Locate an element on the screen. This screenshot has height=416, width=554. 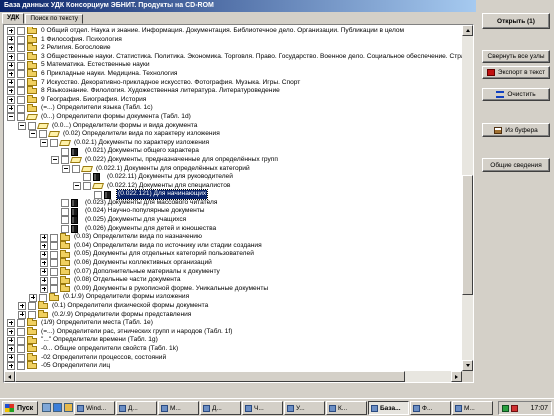
quicklaunch-desktop-icon is located at coordinates (46, 407).